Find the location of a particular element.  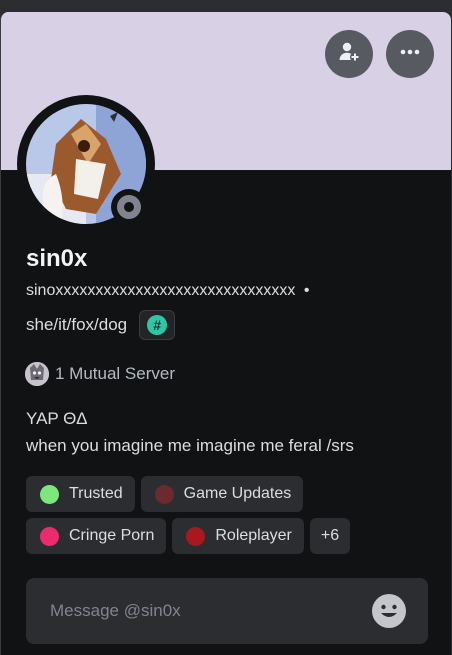

username: sinoxxxxxxxxxxxxxxxxxxxxxxxxxxxxxx is located at coordinates (160, 290).